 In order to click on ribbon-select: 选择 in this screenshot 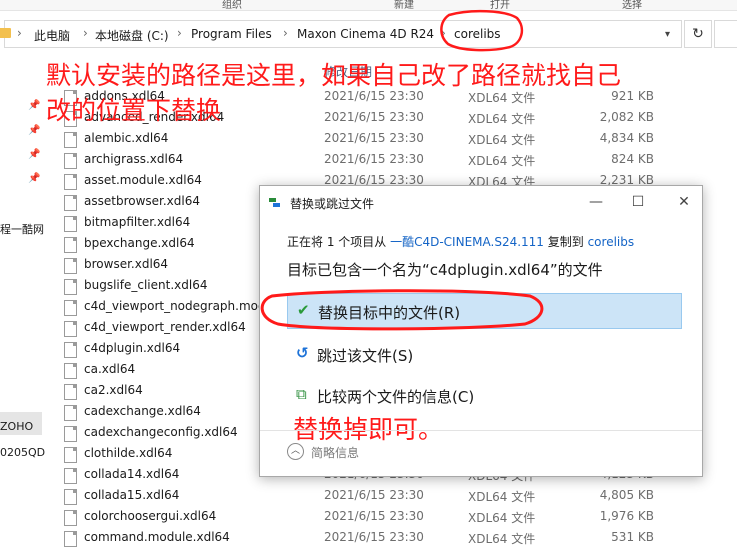, I will do `click(632, 5)`.